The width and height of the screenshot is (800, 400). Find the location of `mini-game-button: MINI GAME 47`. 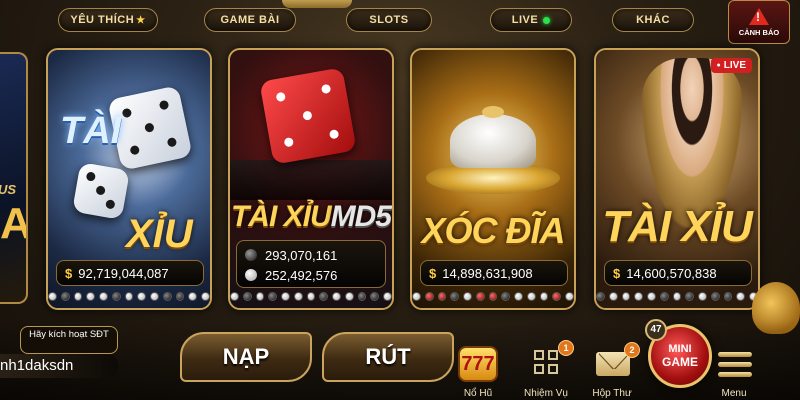

mini-game-button: MINI GAME 47 is located at coordinates (678, 353).